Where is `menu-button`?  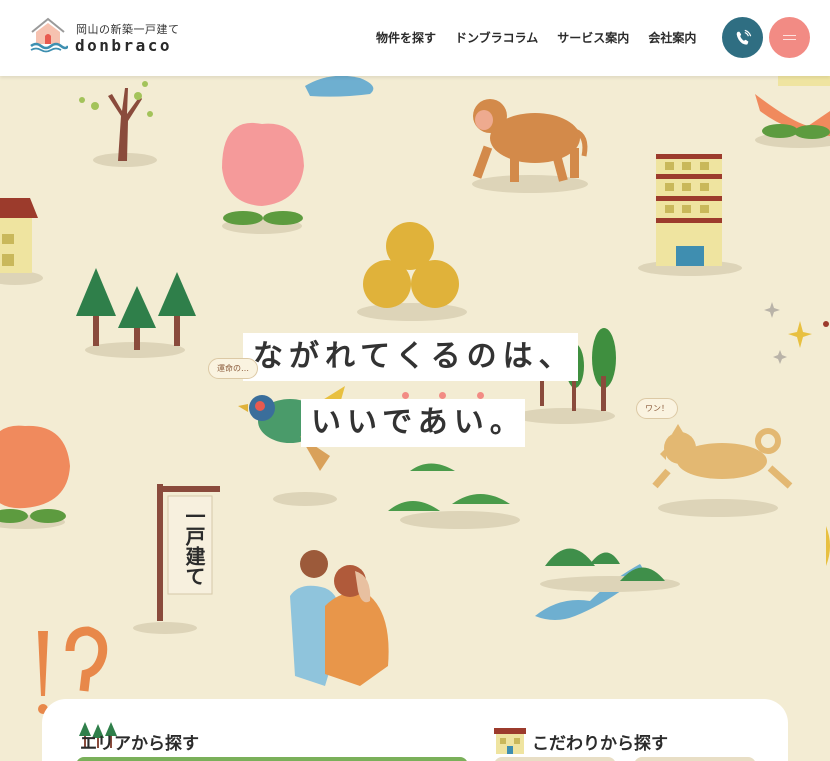
menu-button is located at coordinates (789, 37).